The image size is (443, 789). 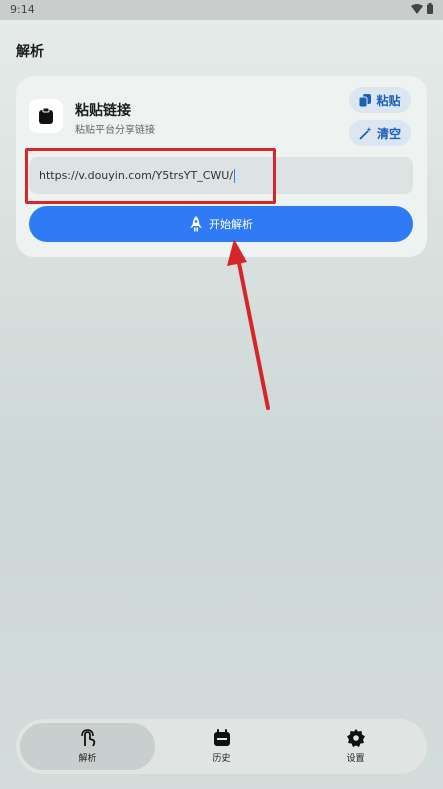 I want to click on clipboard-icon-box, so click(x=46, y=116).